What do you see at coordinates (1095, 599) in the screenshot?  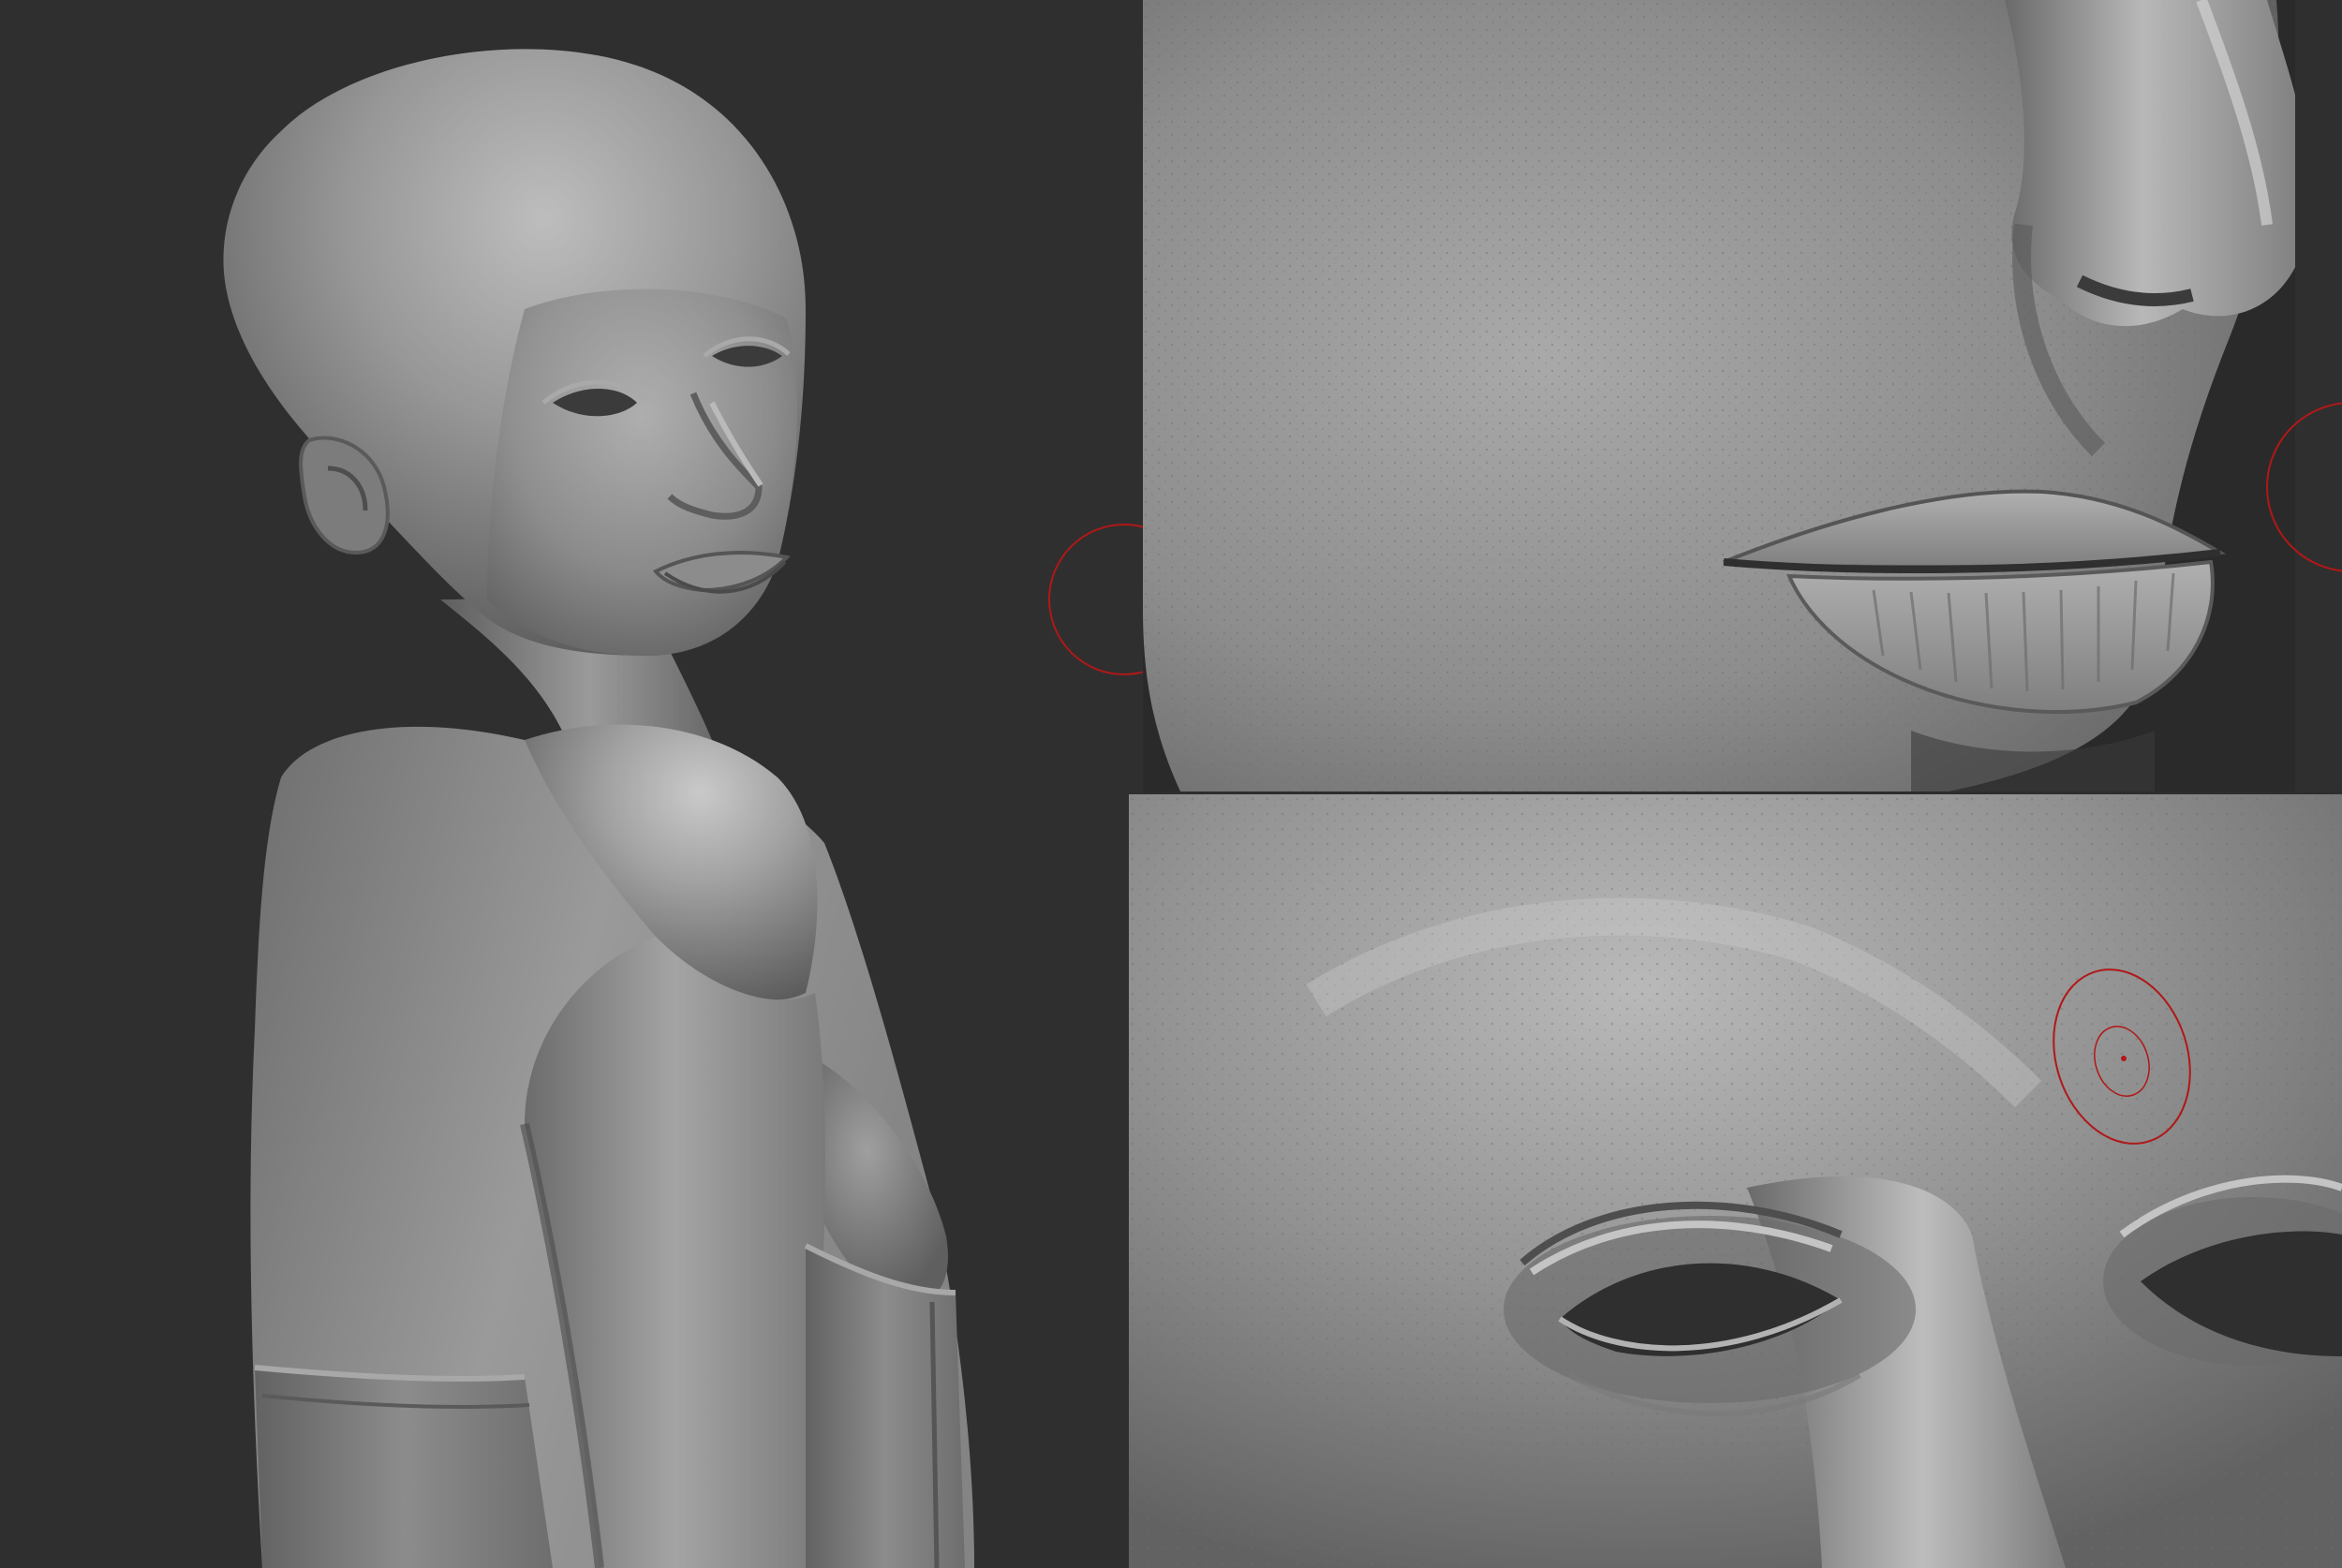 I see `brush-cursor-ring` at bounding box center [1095, 599].